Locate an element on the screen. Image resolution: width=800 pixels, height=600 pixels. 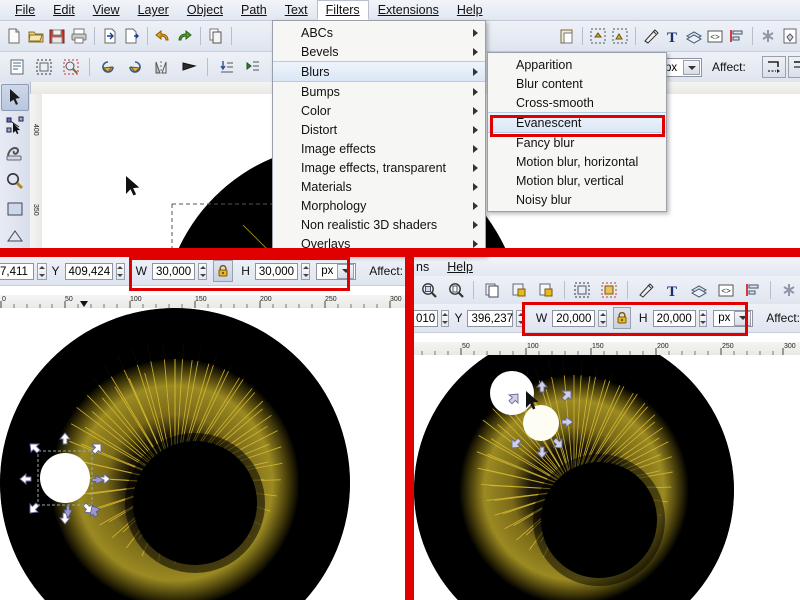
zoom-page-icon is located at coordinates (456, 290).